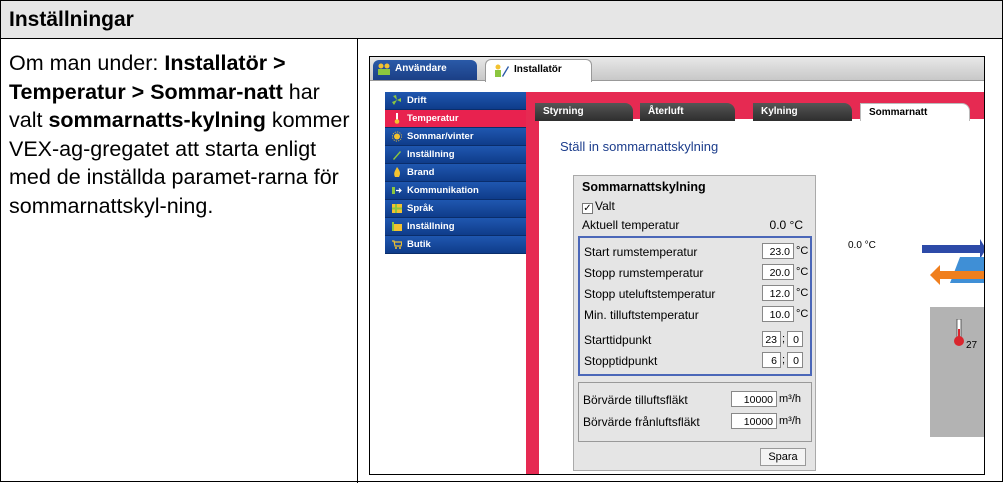 This screenshot has height=483, width=1003. I want to click on header-bar: Inställningar, so click(501, 20).